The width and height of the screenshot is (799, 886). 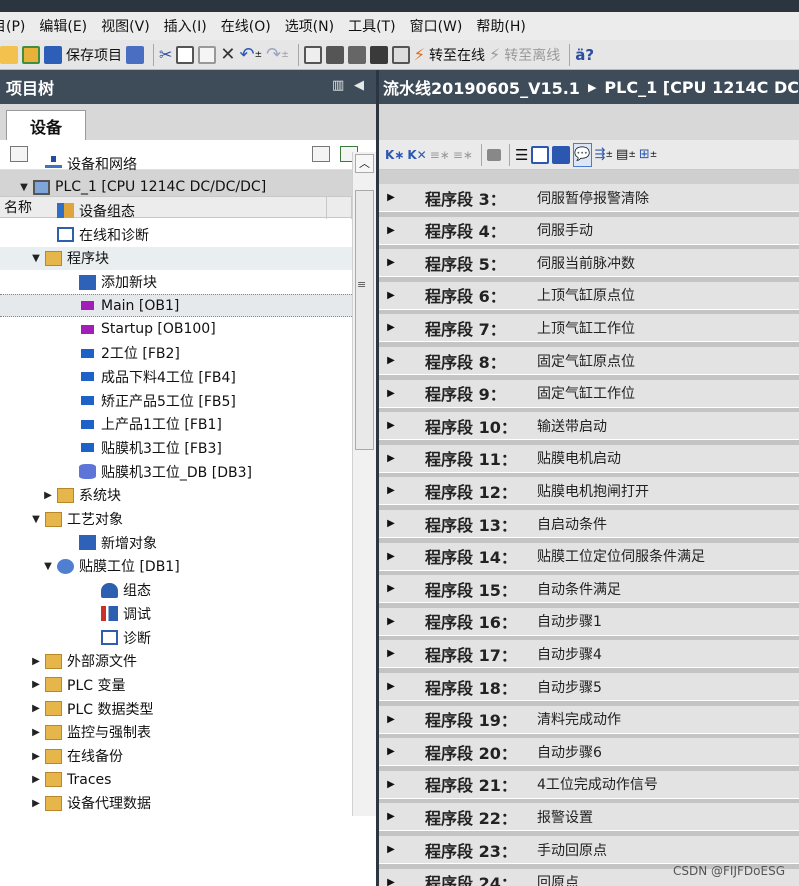 What do you see at coordinates (186, 26) in the screenshot?
I see `menu-item: 插入(I)` at bounding box center [186, 26].